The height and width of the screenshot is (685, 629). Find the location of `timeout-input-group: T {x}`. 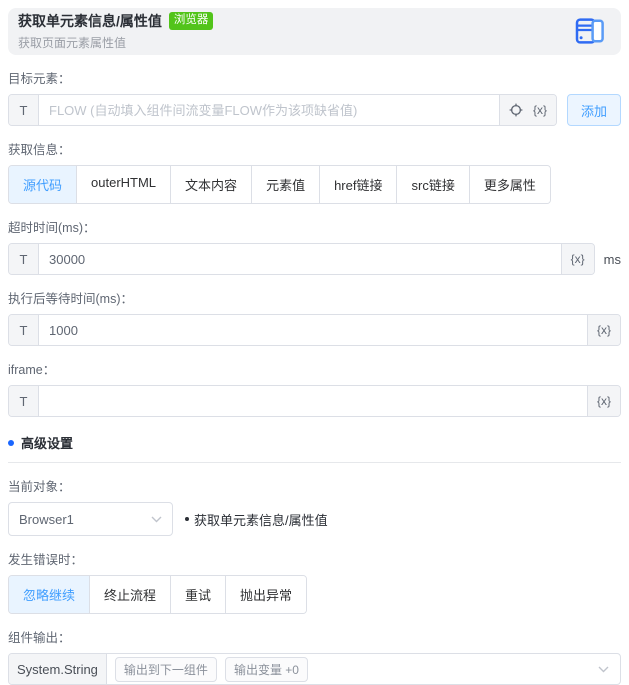

timeout-input-group: T {x} is located at coordinates (301, 259).